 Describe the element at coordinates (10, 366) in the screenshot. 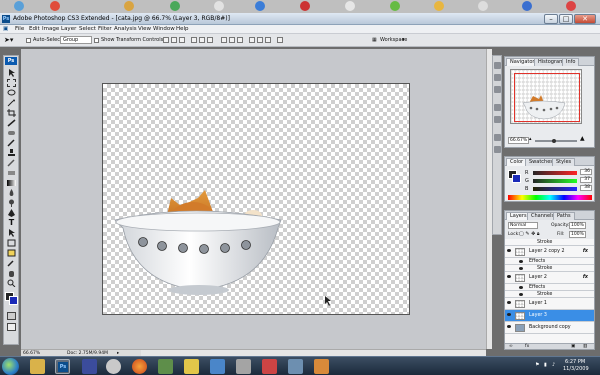

I see `start-button` at that location.